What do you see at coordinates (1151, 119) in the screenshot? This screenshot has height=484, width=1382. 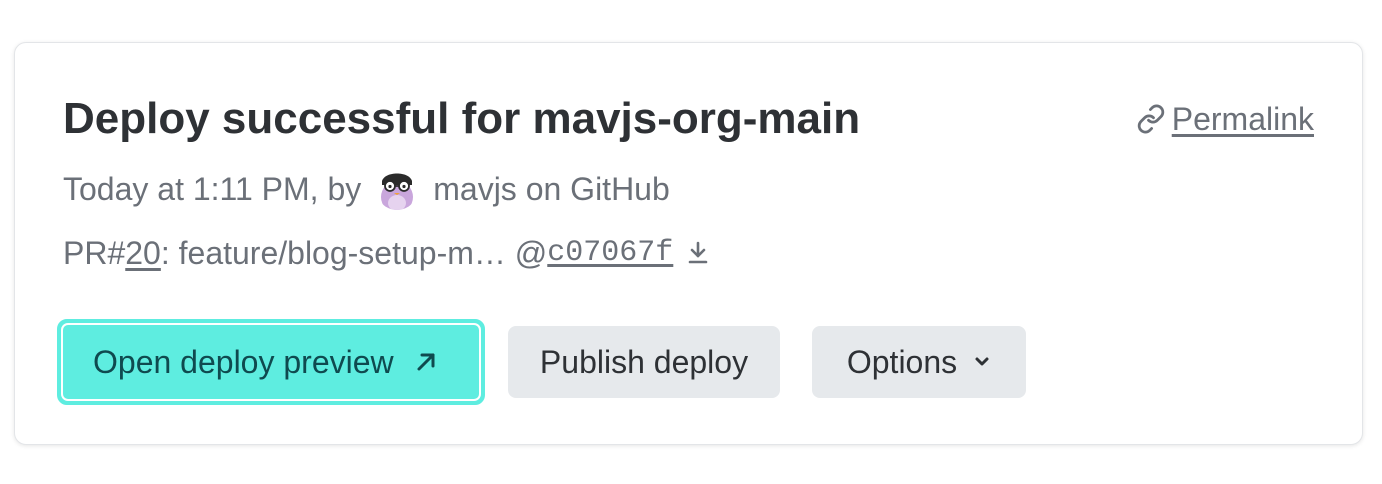 I see `link-icon` at bounding box center [1151, 119].